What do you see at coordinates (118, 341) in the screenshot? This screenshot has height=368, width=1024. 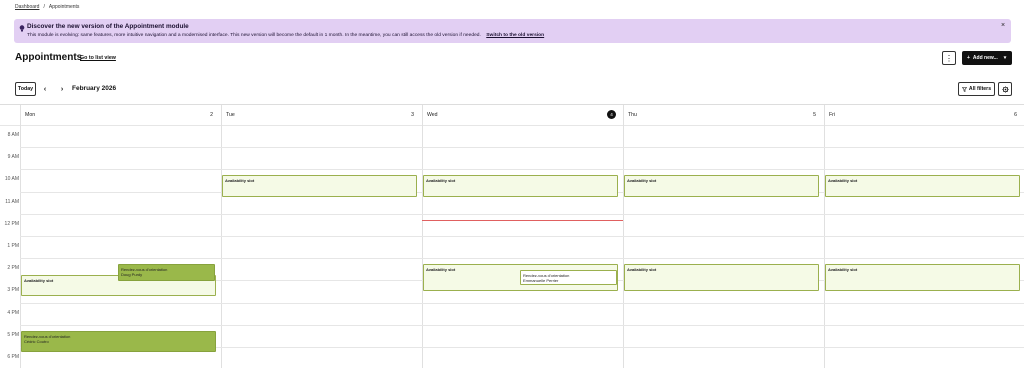 I see `appointment-event: Rendez-vous d'orientation Cédric Coutro` at bounding box center [118, 341].